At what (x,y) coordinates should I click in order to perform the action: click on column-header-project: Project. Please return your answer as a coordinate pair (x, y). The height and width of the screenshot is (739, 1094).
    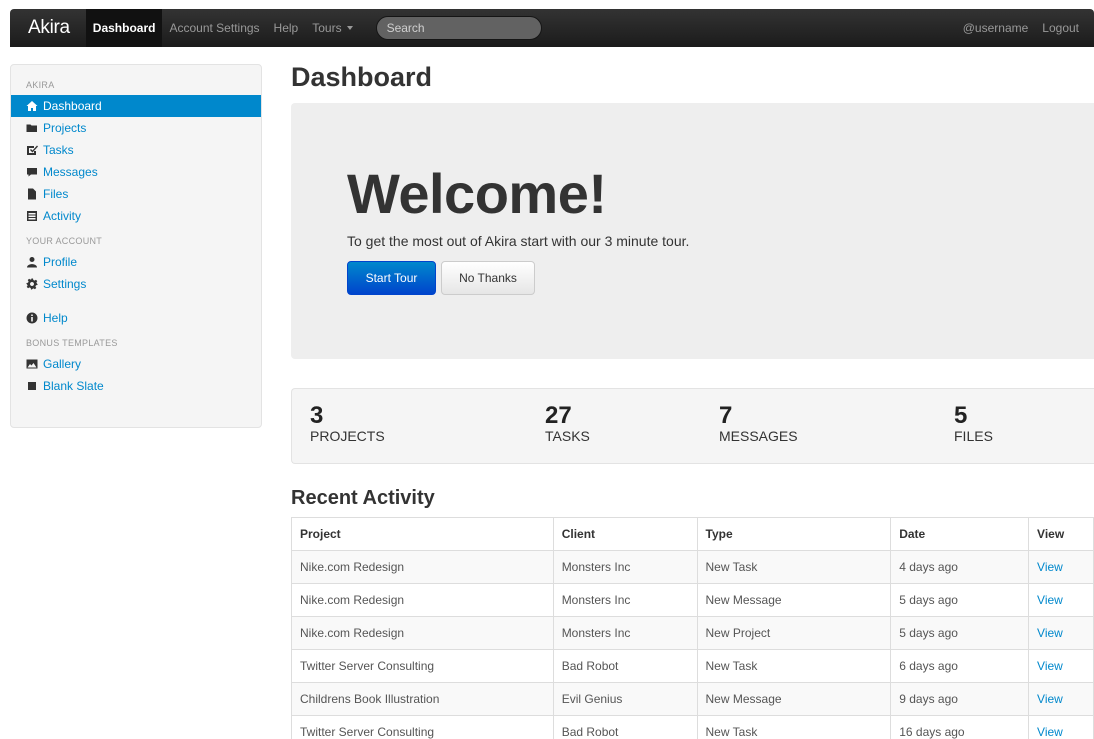
    Looking at the image, I should click on (422, 534).